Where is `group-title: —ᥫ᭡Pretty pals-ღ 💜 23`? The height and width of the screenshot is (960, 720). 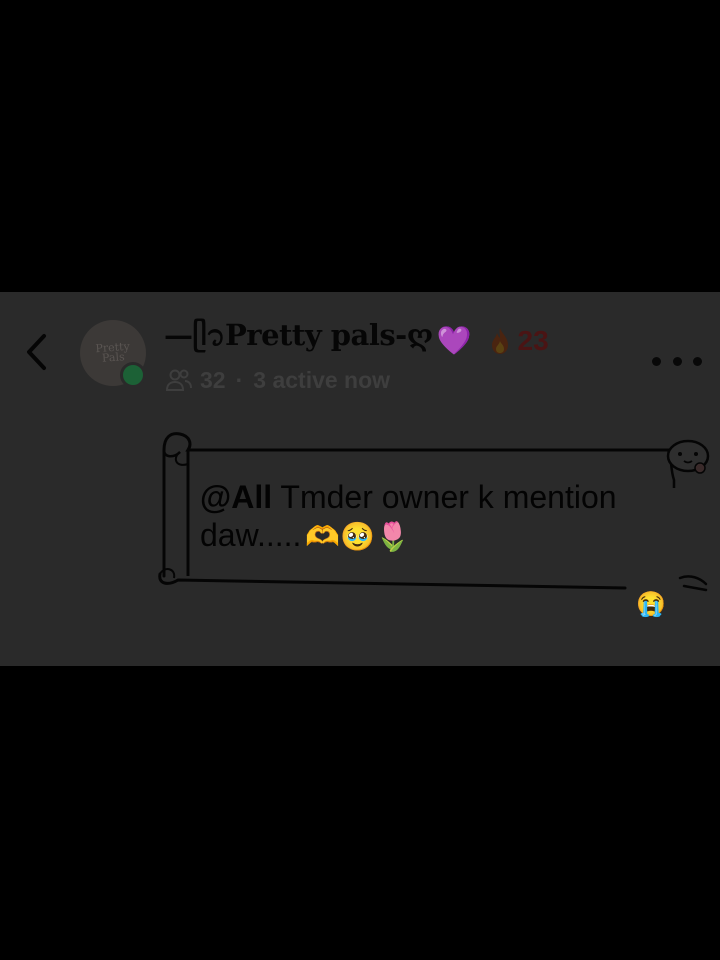 group-title: —ᥫ᭡Pretty pals-ღ 💜 23 is located at coordinates (356, 341).